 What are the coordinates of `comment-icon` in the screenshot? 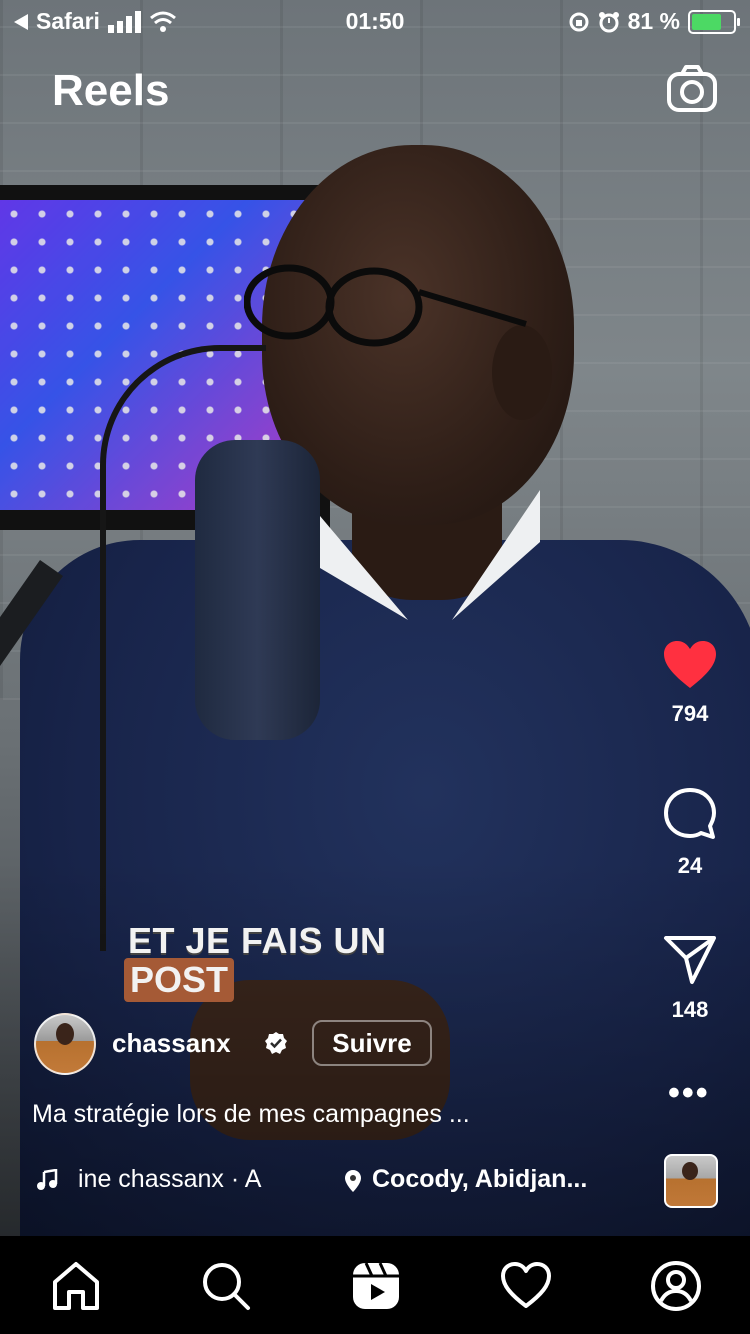 It's located at (690, 814).